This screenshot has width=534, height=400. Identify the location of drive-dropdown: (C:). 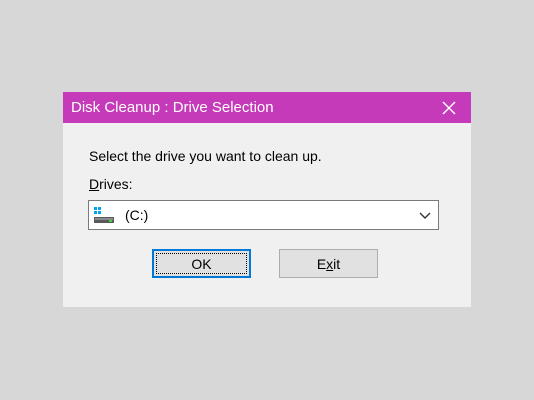
(263, 215).